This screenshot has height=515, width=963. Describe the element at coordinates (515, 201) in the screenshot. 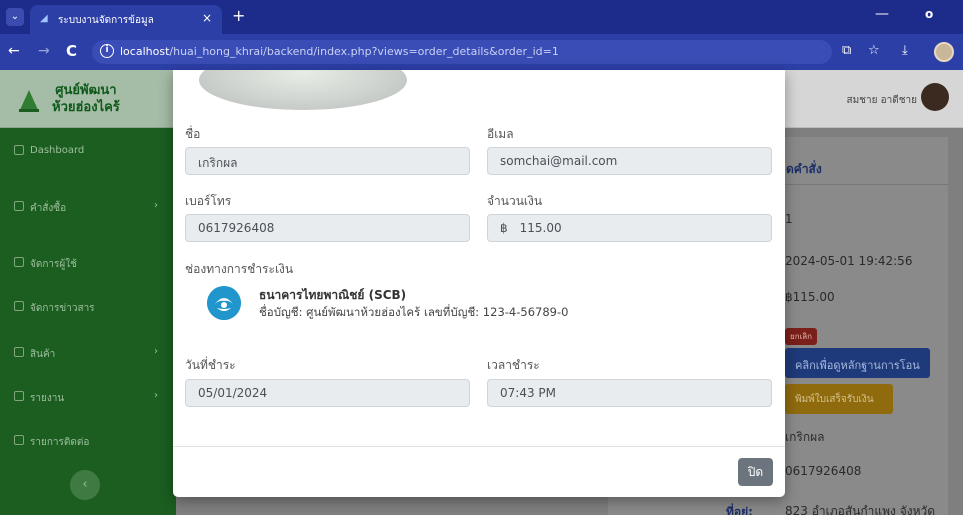

I see `amount-label: จำนวนเงิน` at that location.